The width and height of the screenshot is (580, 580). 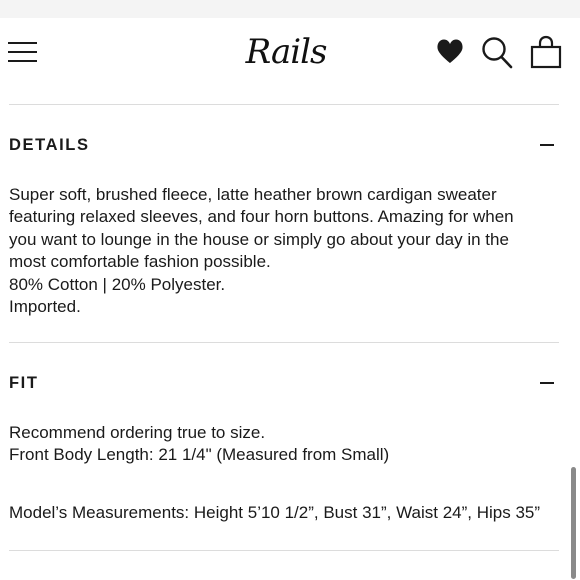 What do you see at coordinates (290, 9) in the screenshot?
I see `status-bar` at bounding box center [290, 9].